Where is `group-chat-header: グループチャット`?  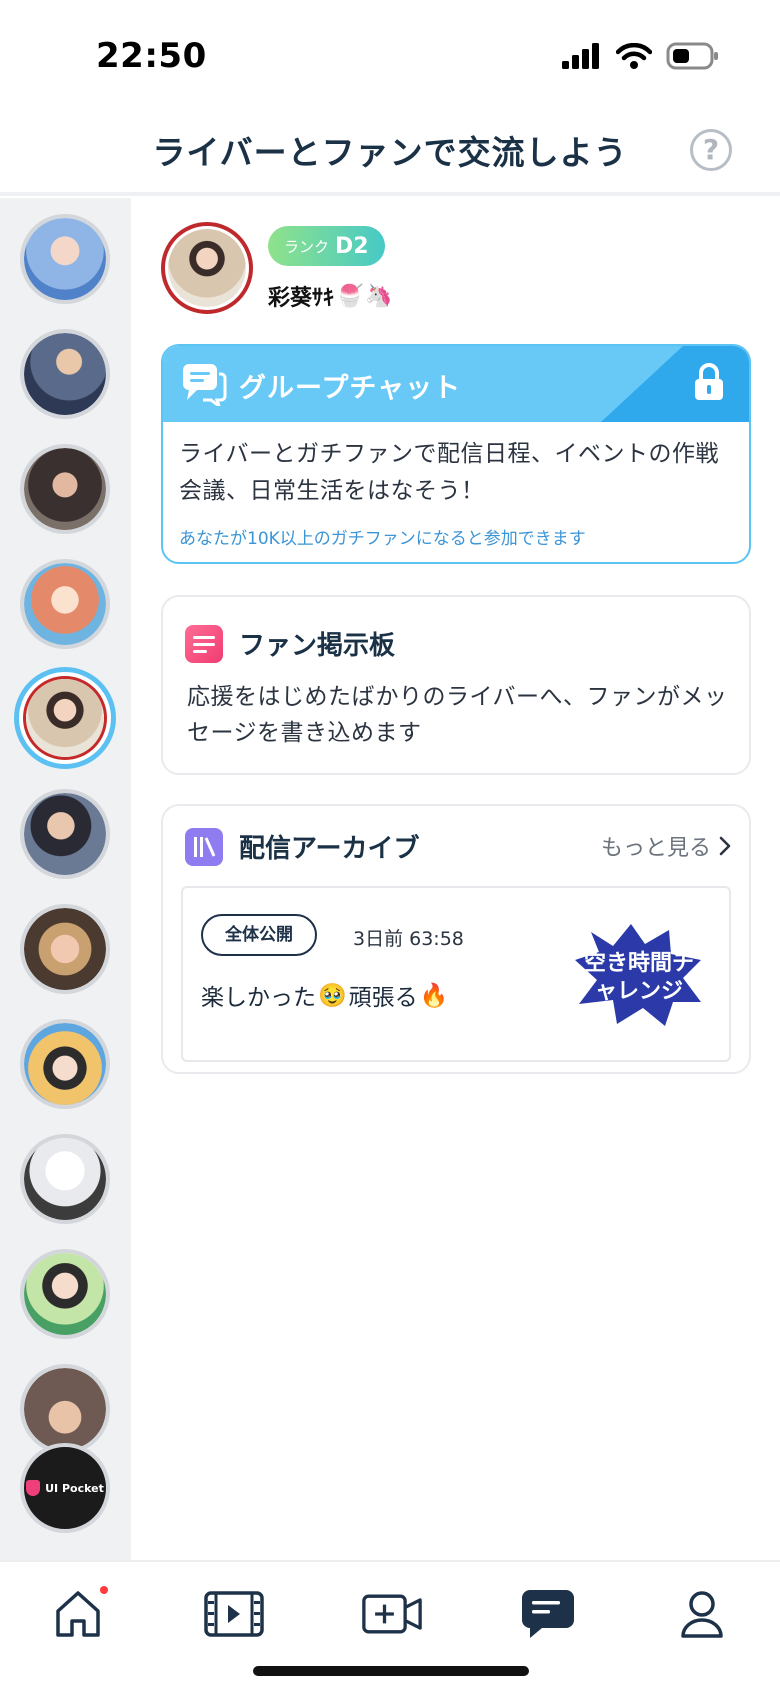 group-chat-header: グループチャット is located at coordinates (456, 384).